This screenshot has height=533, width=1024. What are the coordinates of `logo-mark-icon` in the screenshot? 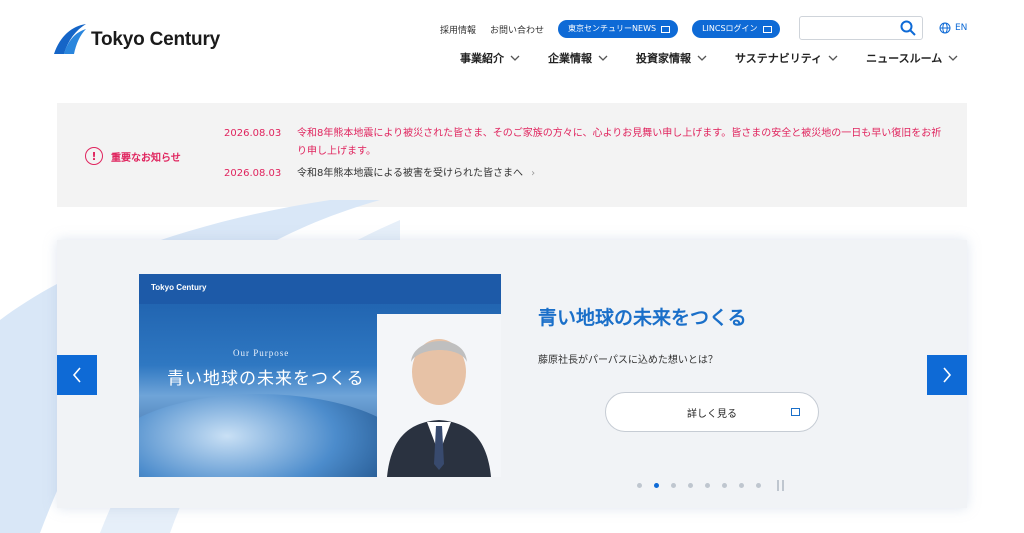 It's located at (70, 39).